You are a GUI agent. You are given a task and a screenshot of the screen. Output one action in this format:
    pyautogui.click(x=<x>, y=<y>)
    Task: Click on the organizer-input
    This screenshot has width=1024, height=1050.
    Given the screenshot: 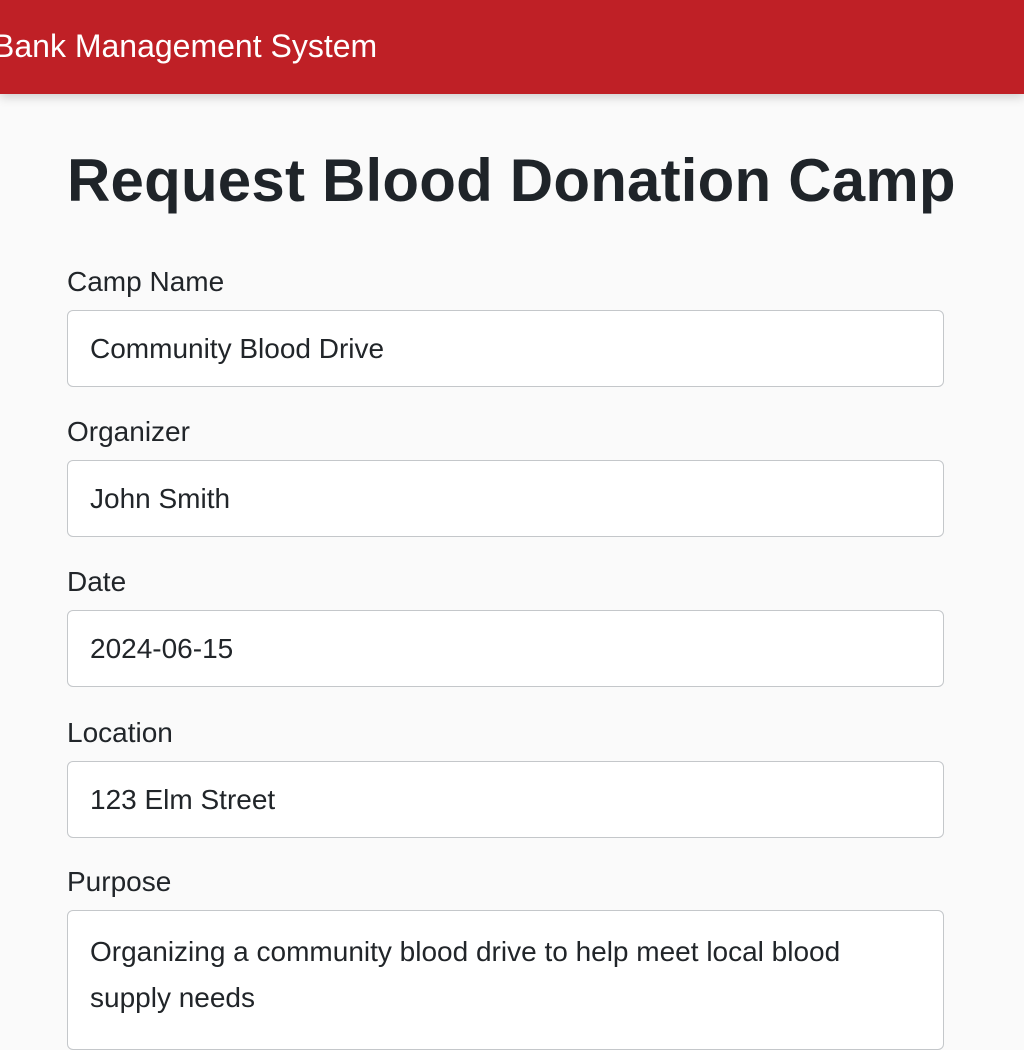 What is the action you would take?
    pyautogui.click(x=505, y=498)
    